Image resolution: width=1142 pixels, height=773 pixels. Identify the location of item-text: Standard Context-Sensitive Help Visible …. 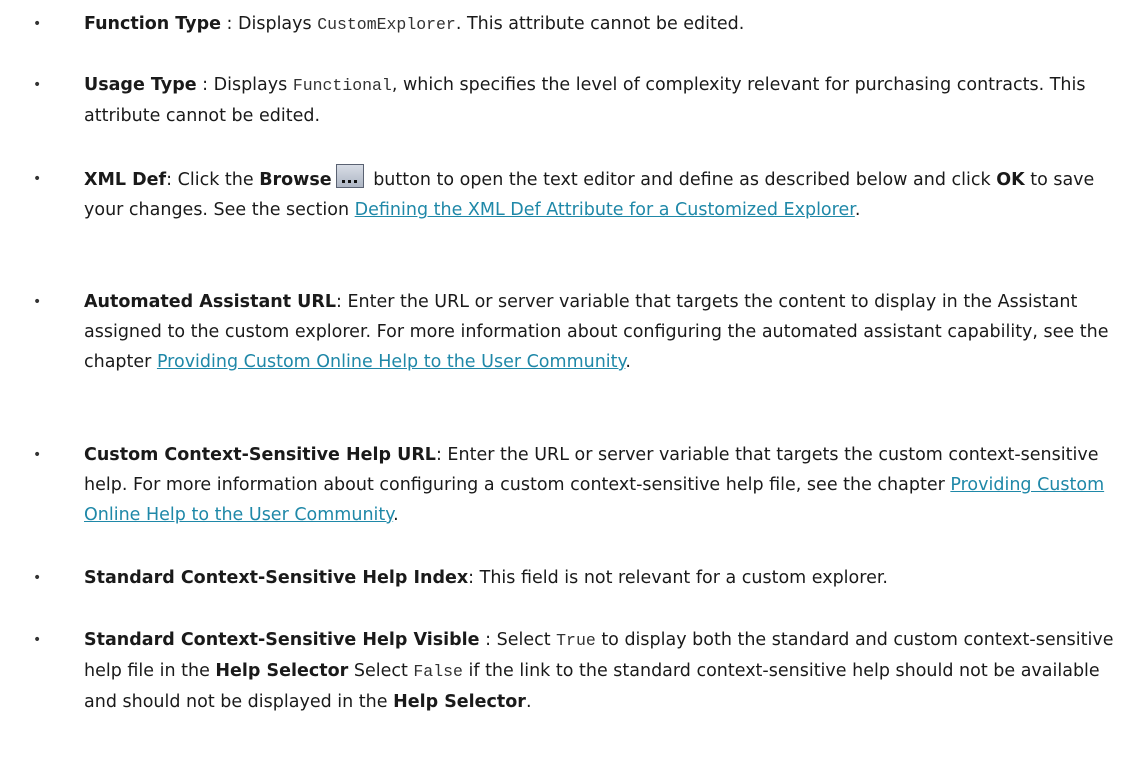
(599, 671).